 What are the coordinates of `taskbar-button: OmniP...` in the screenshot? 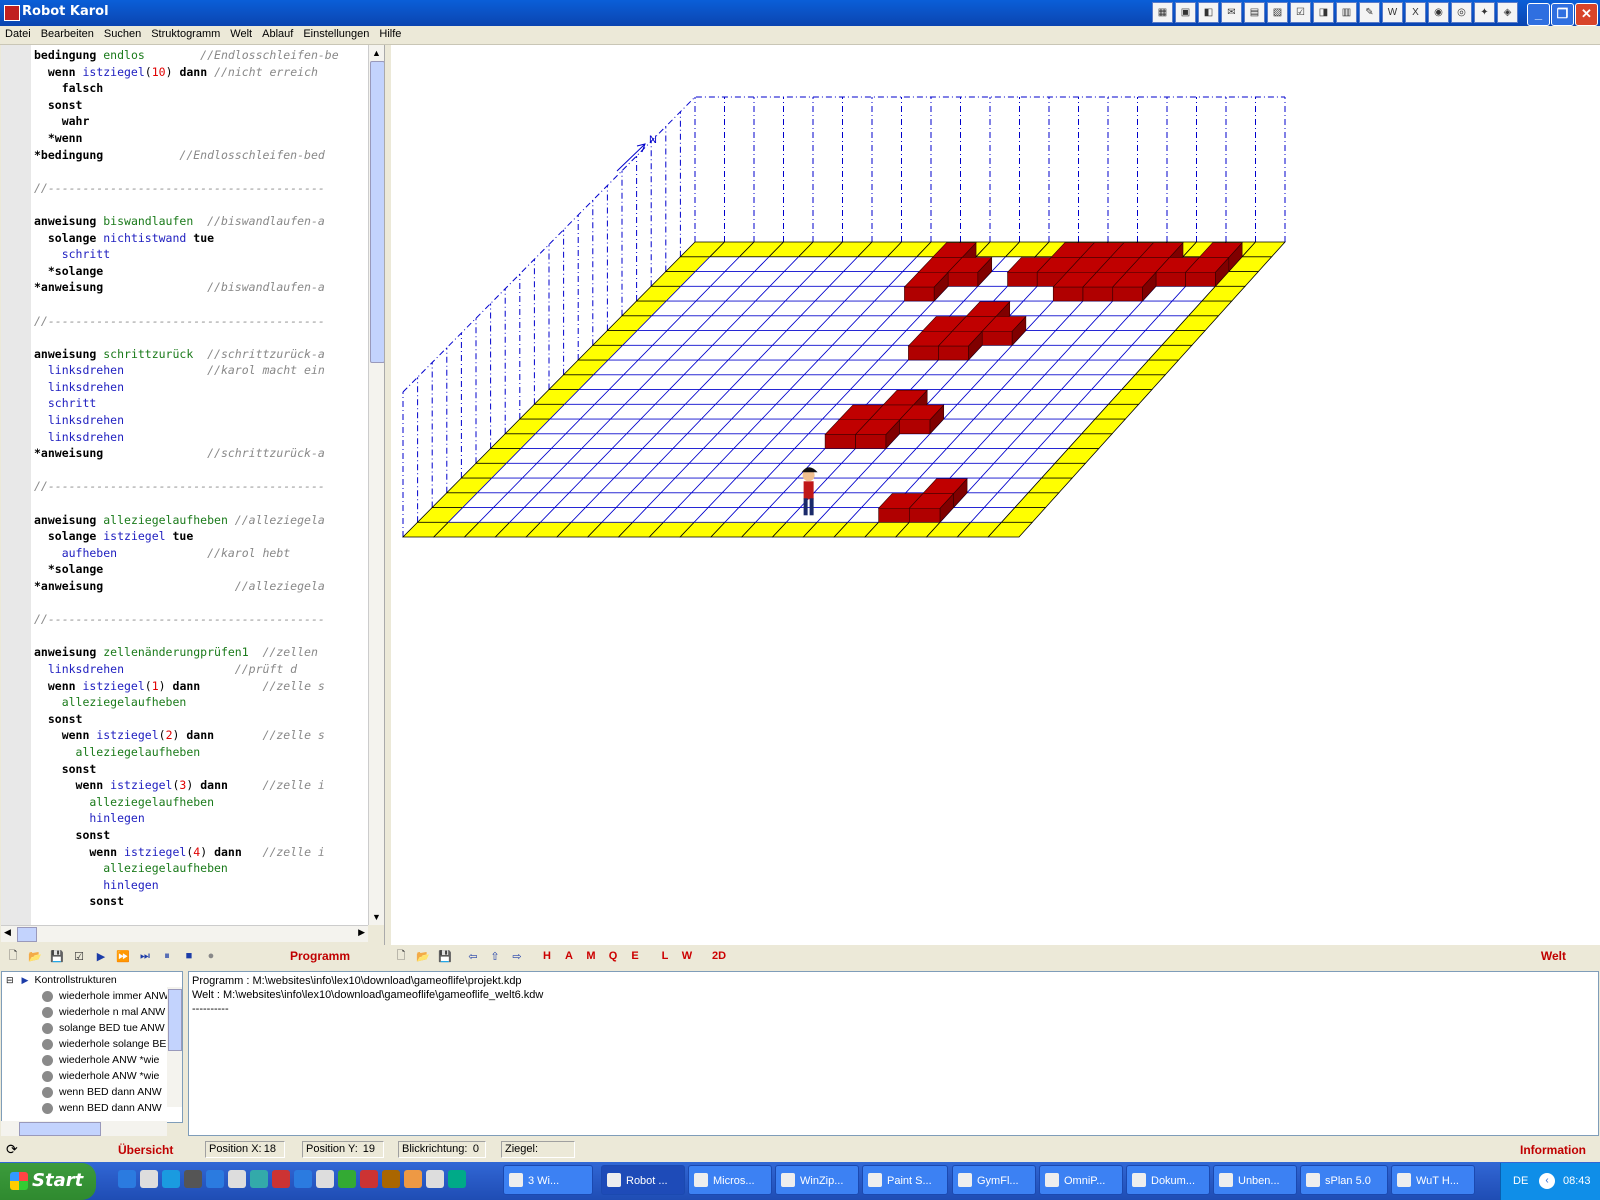 It's located at (1081, 1180).